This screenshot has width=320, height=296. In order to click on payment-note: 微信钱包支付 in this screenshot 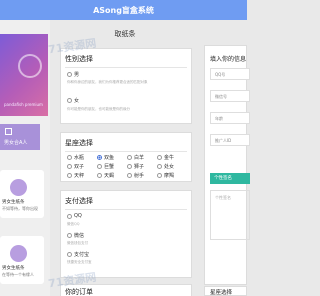, I will do `click(77, 243)`.